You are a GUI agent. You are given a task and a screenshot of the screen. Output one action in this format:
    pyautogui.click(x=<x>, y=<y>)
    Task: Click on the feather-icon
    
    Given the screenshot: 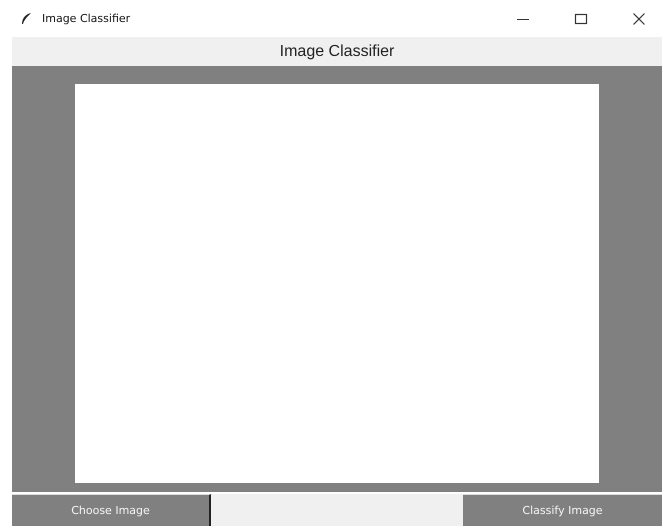 What is the action you would take?
    pyautogui.click(x=26, y=19)
    